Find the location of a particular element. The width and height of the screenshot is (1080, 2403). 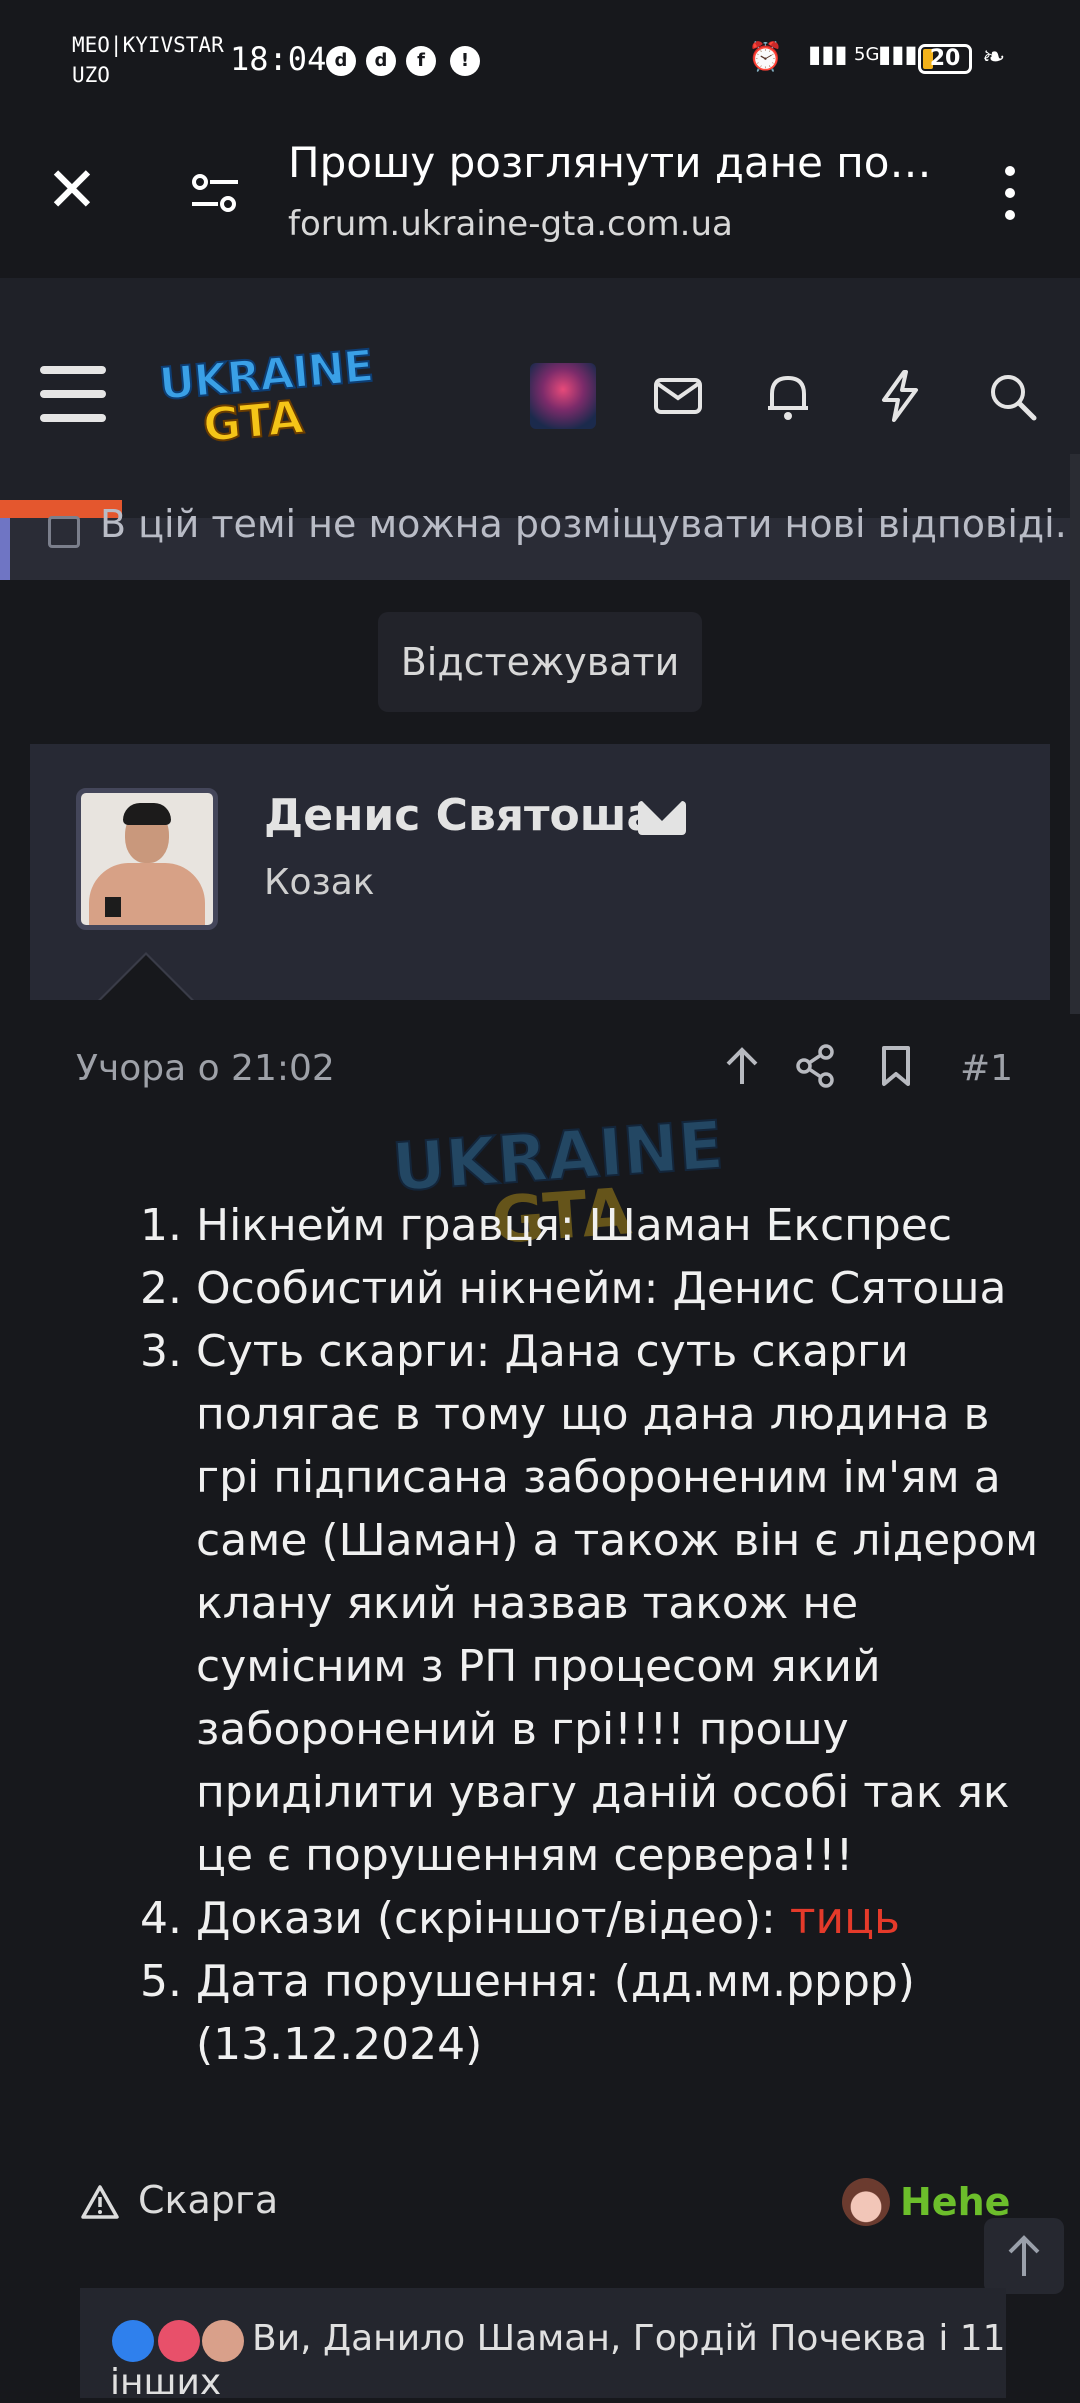

reaction-avatar is located at coordinates (866, 2202).